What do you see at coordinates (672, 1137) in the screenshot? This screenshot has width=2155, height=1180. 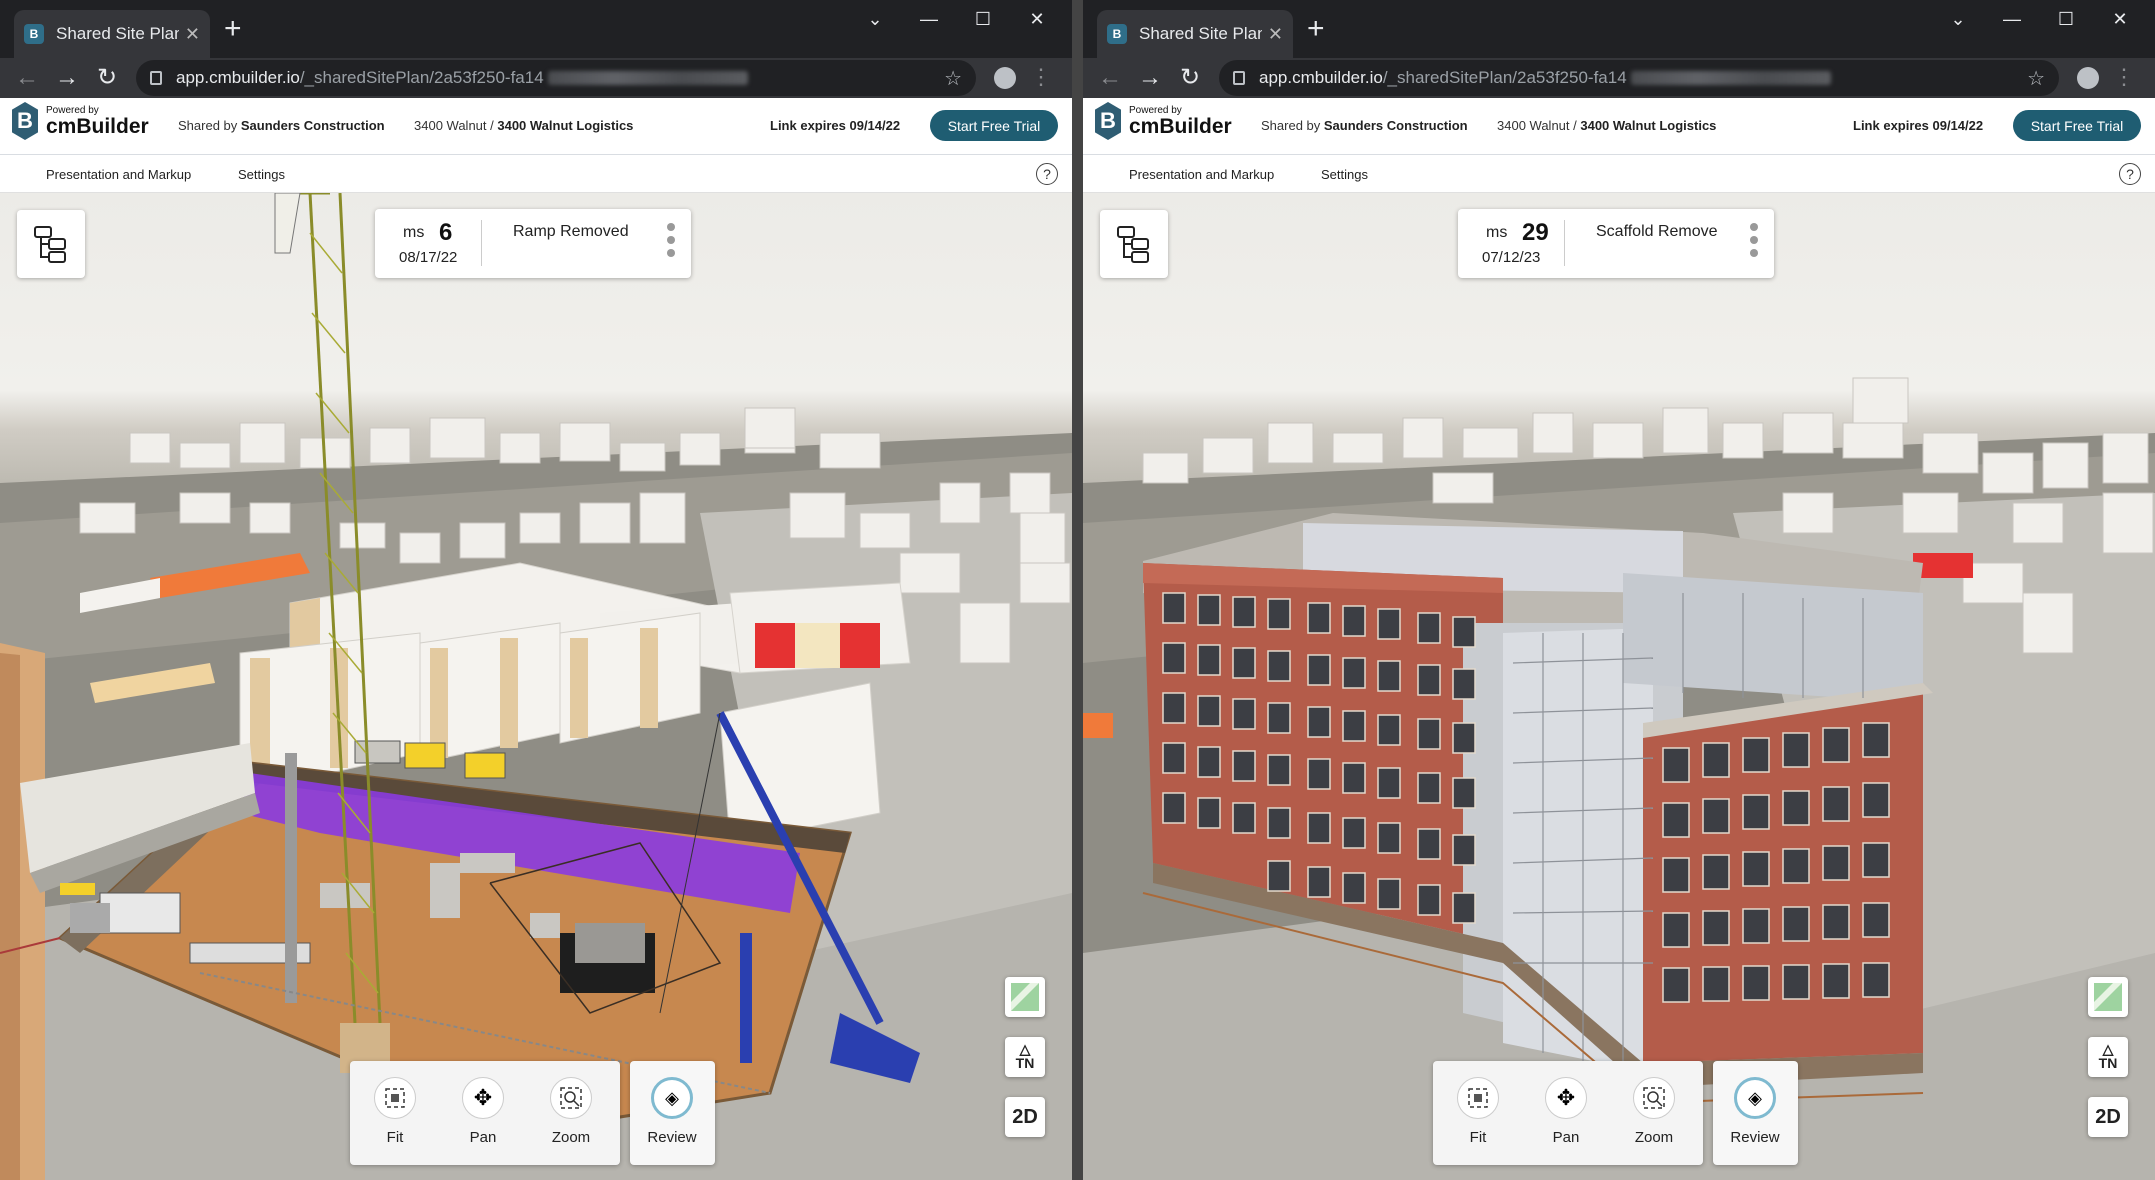 I see `review-label: Review` at bounding box center [672, 1137].